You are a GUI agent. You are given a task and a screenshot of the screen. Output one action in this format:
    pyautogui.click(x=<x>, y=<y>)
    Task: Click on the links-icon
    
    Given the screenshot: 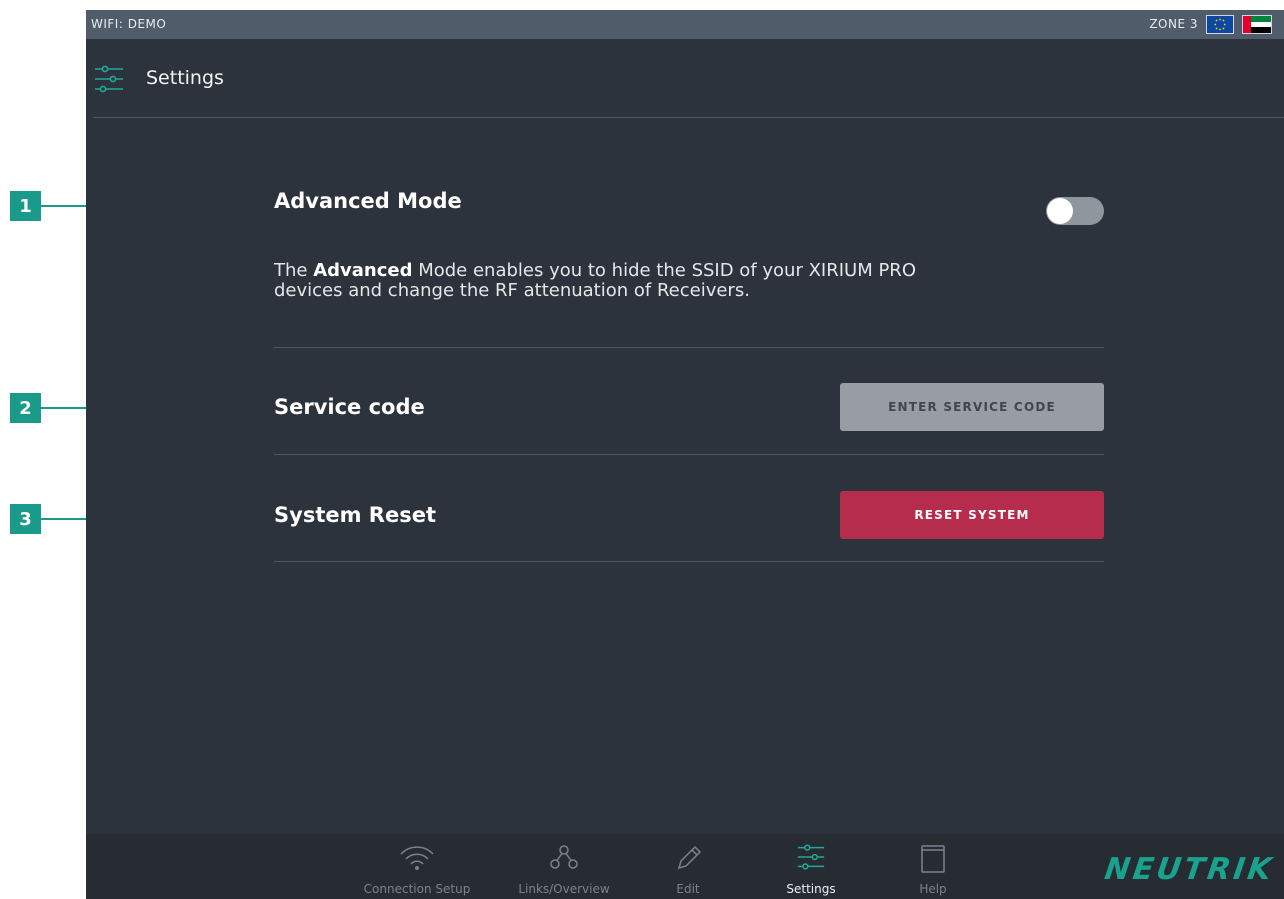 What is the action you would take?
    pyautogui.click(x=564, y=857)
    